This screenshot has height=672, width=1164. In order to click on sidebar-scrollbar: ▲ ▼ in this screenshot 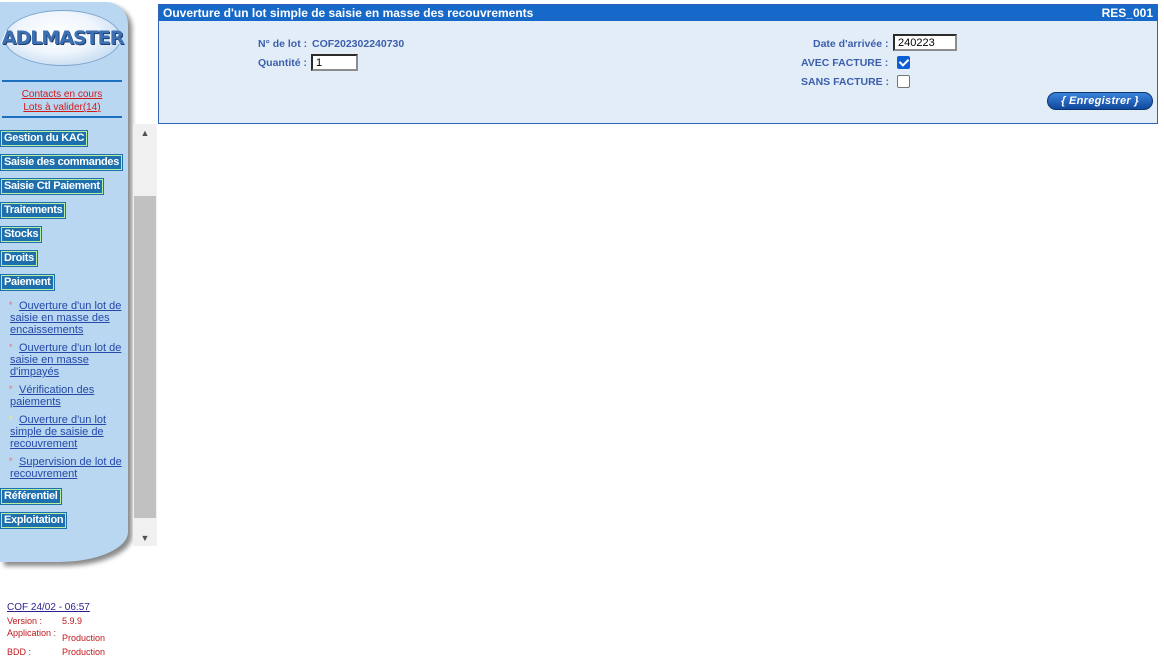, I will do `click(145, 335)`.